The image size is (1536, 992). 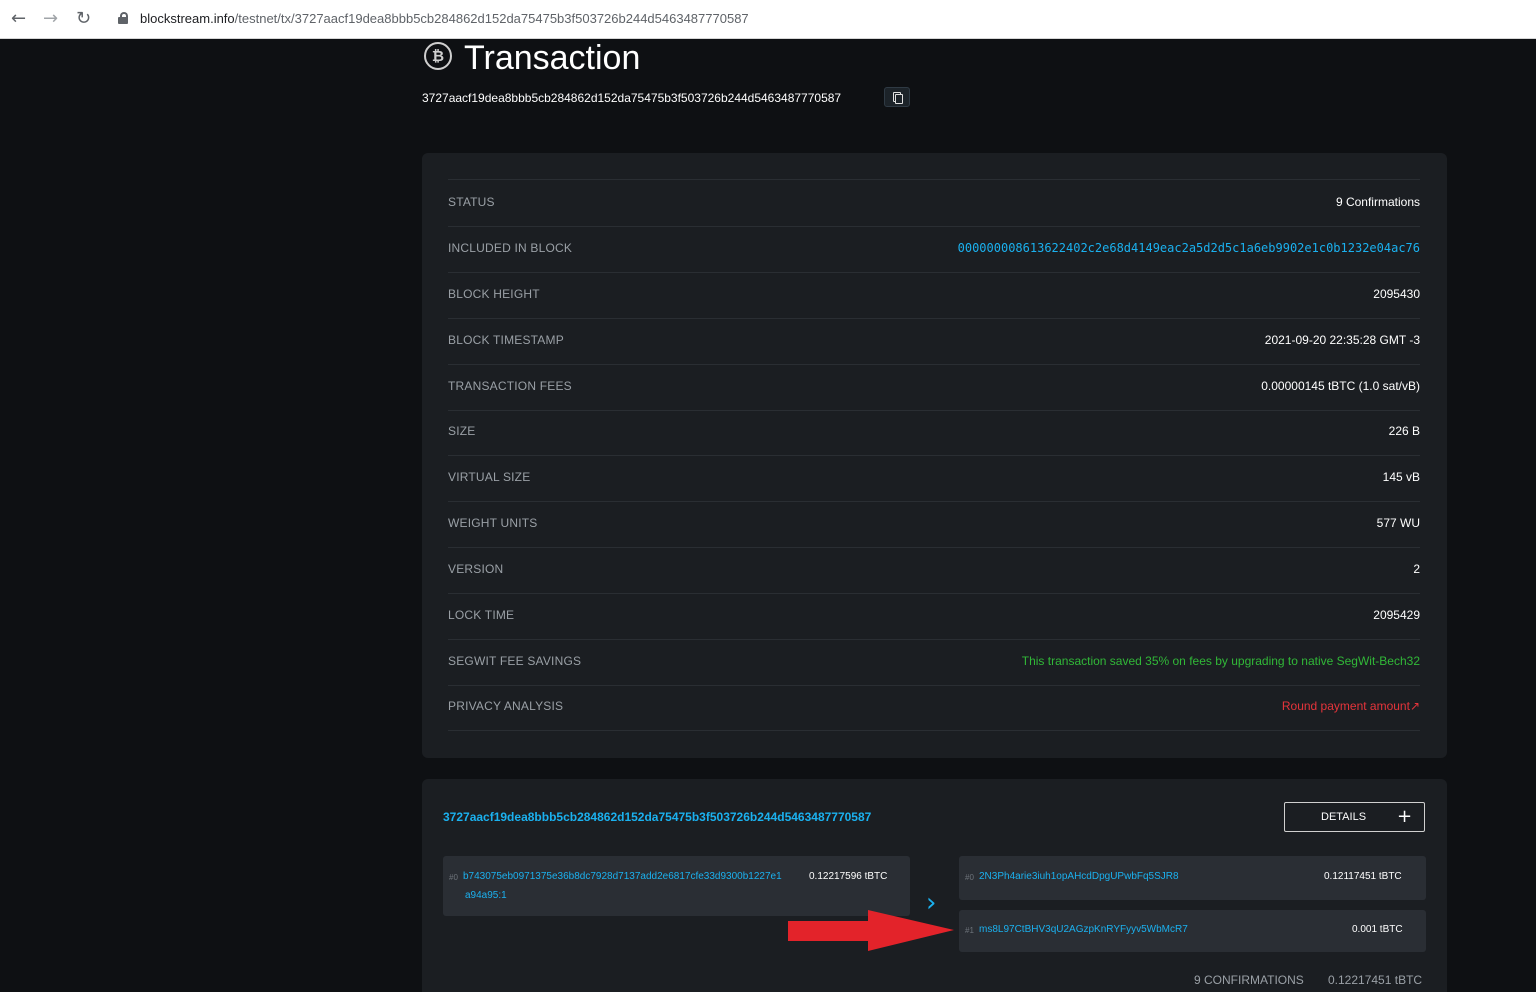 What do you see at coordinates (187, 18) in the screenshot?
I see `url-host: blockstream.info` at bounding box center [187, 18].